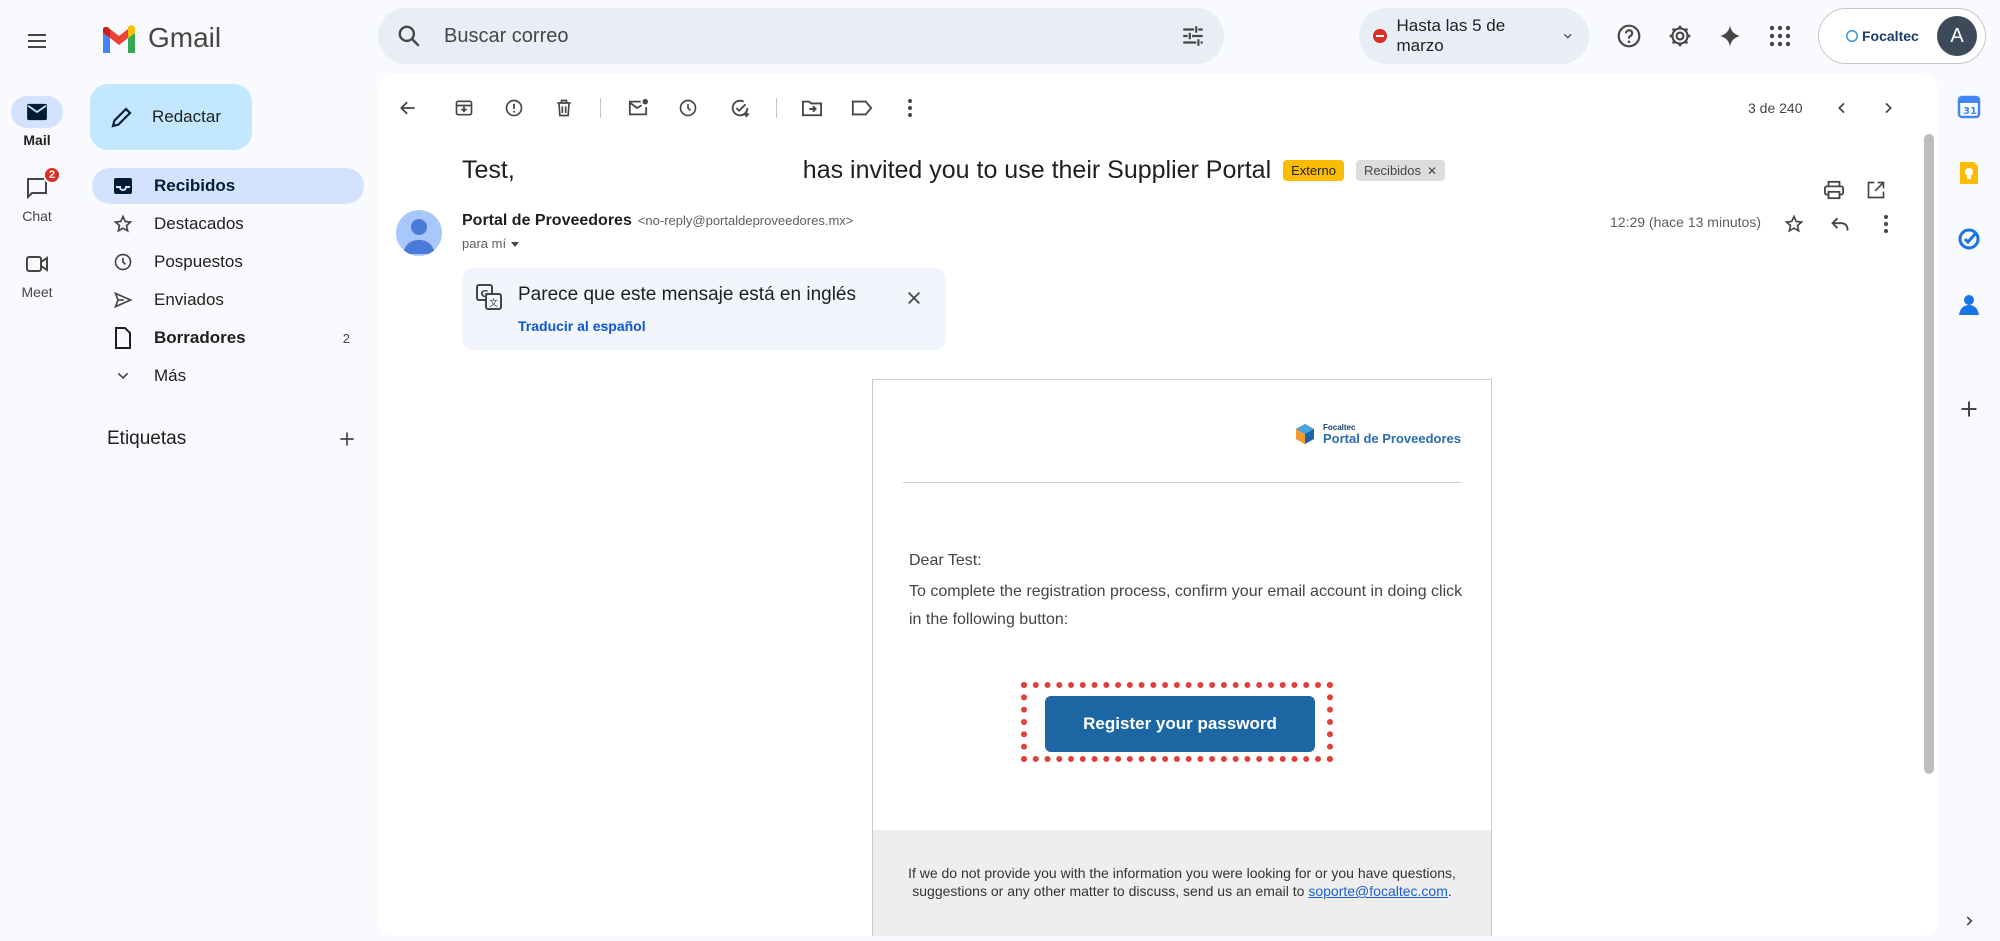  I want to click on nav-item-sent: Enviados, so click(228, 300).